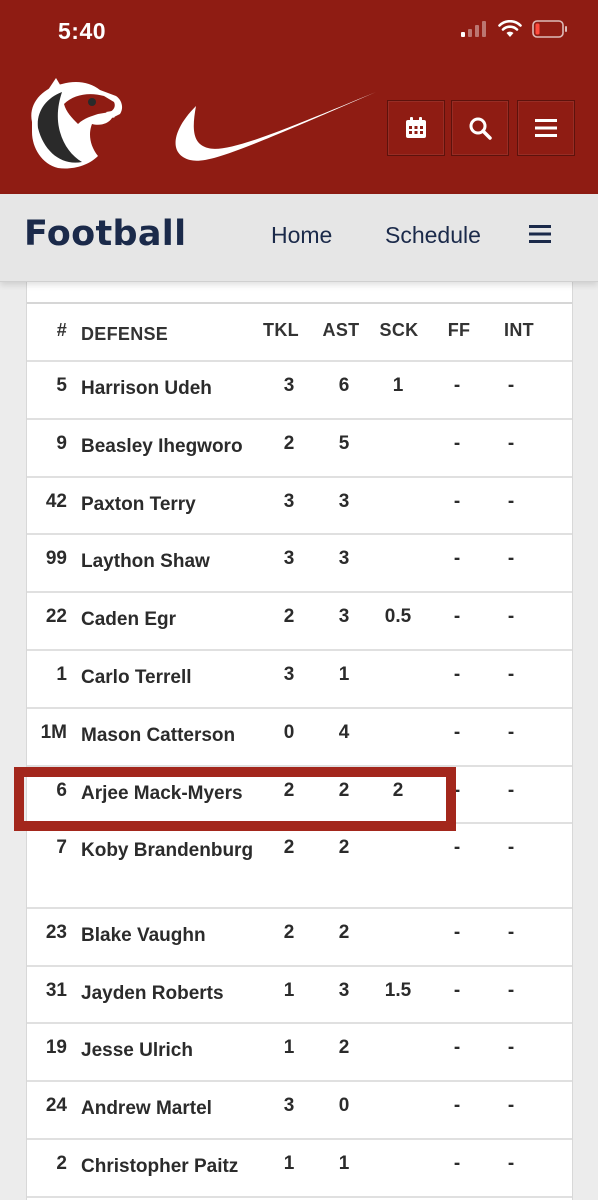  Describe the element at coordinates (61, 1163) in the screenshot. I see `col-number-cell: 2` at that location.